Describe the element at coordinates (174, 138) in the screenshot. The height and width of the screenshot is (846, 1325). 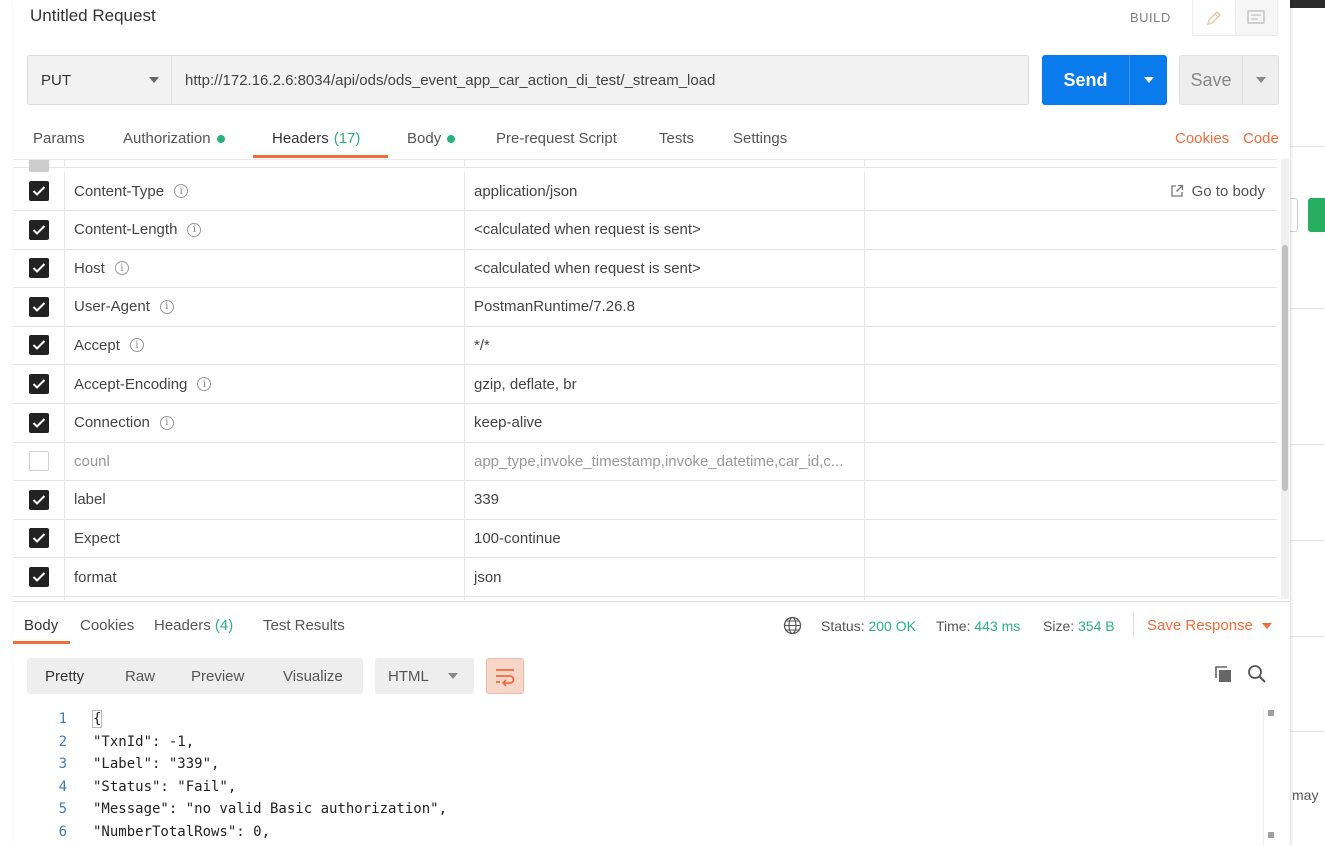
I see `tab-authorization: Authorization` at that location.